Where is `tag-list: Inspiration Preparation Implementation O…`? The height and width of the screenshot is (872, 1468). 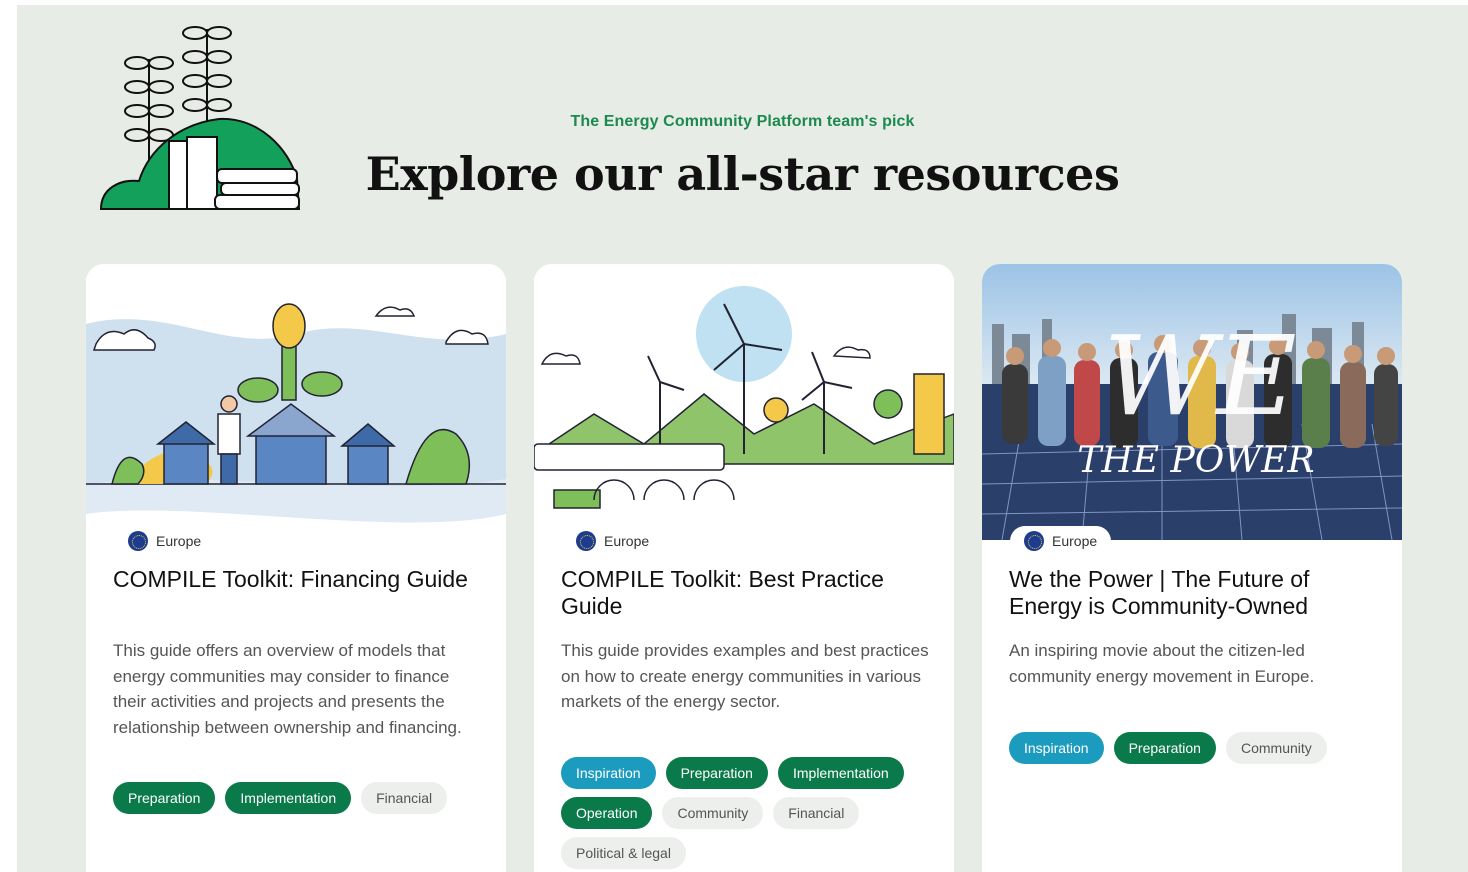 tag-list: Inspiration Preparation Implementation O… is located at coordinates (747, 813).